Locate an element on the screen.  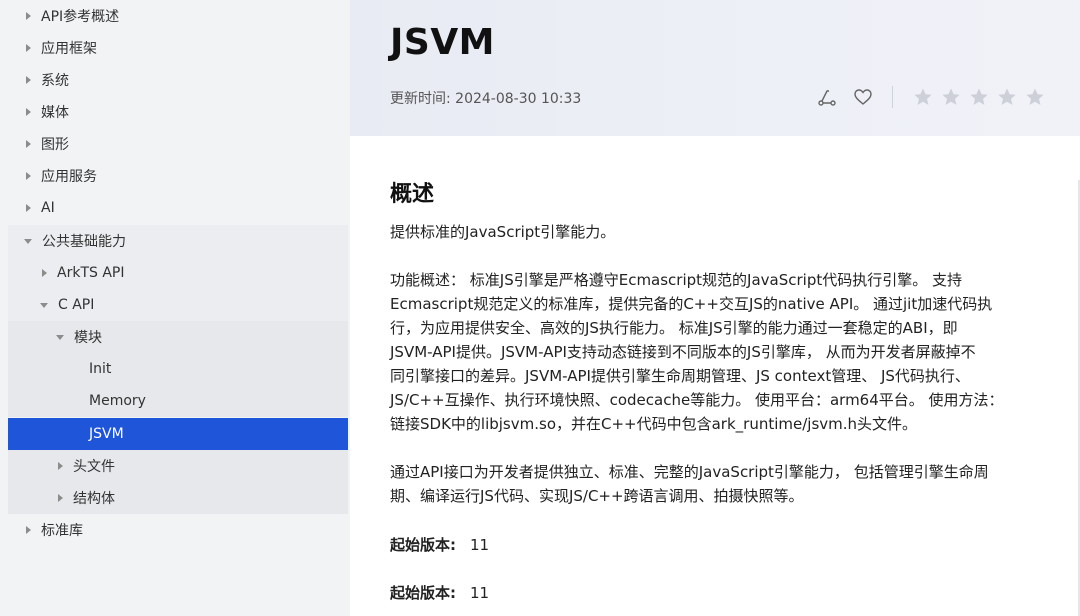
sidebar-item-jsvm: JSVM is located at coordinates (178, 434).